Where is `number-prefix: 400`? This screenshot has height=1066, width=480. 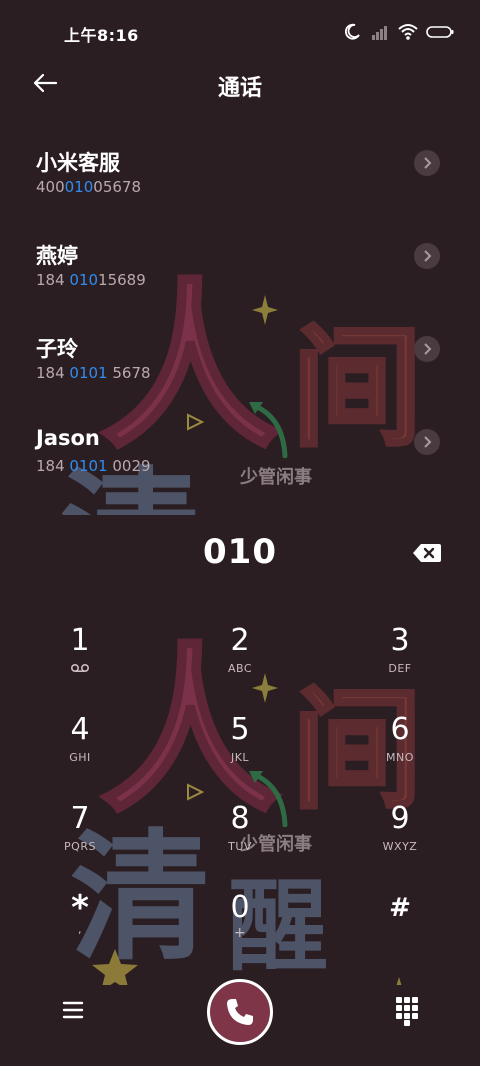 number-prefix: 400 is located at coordinates (50, 187).